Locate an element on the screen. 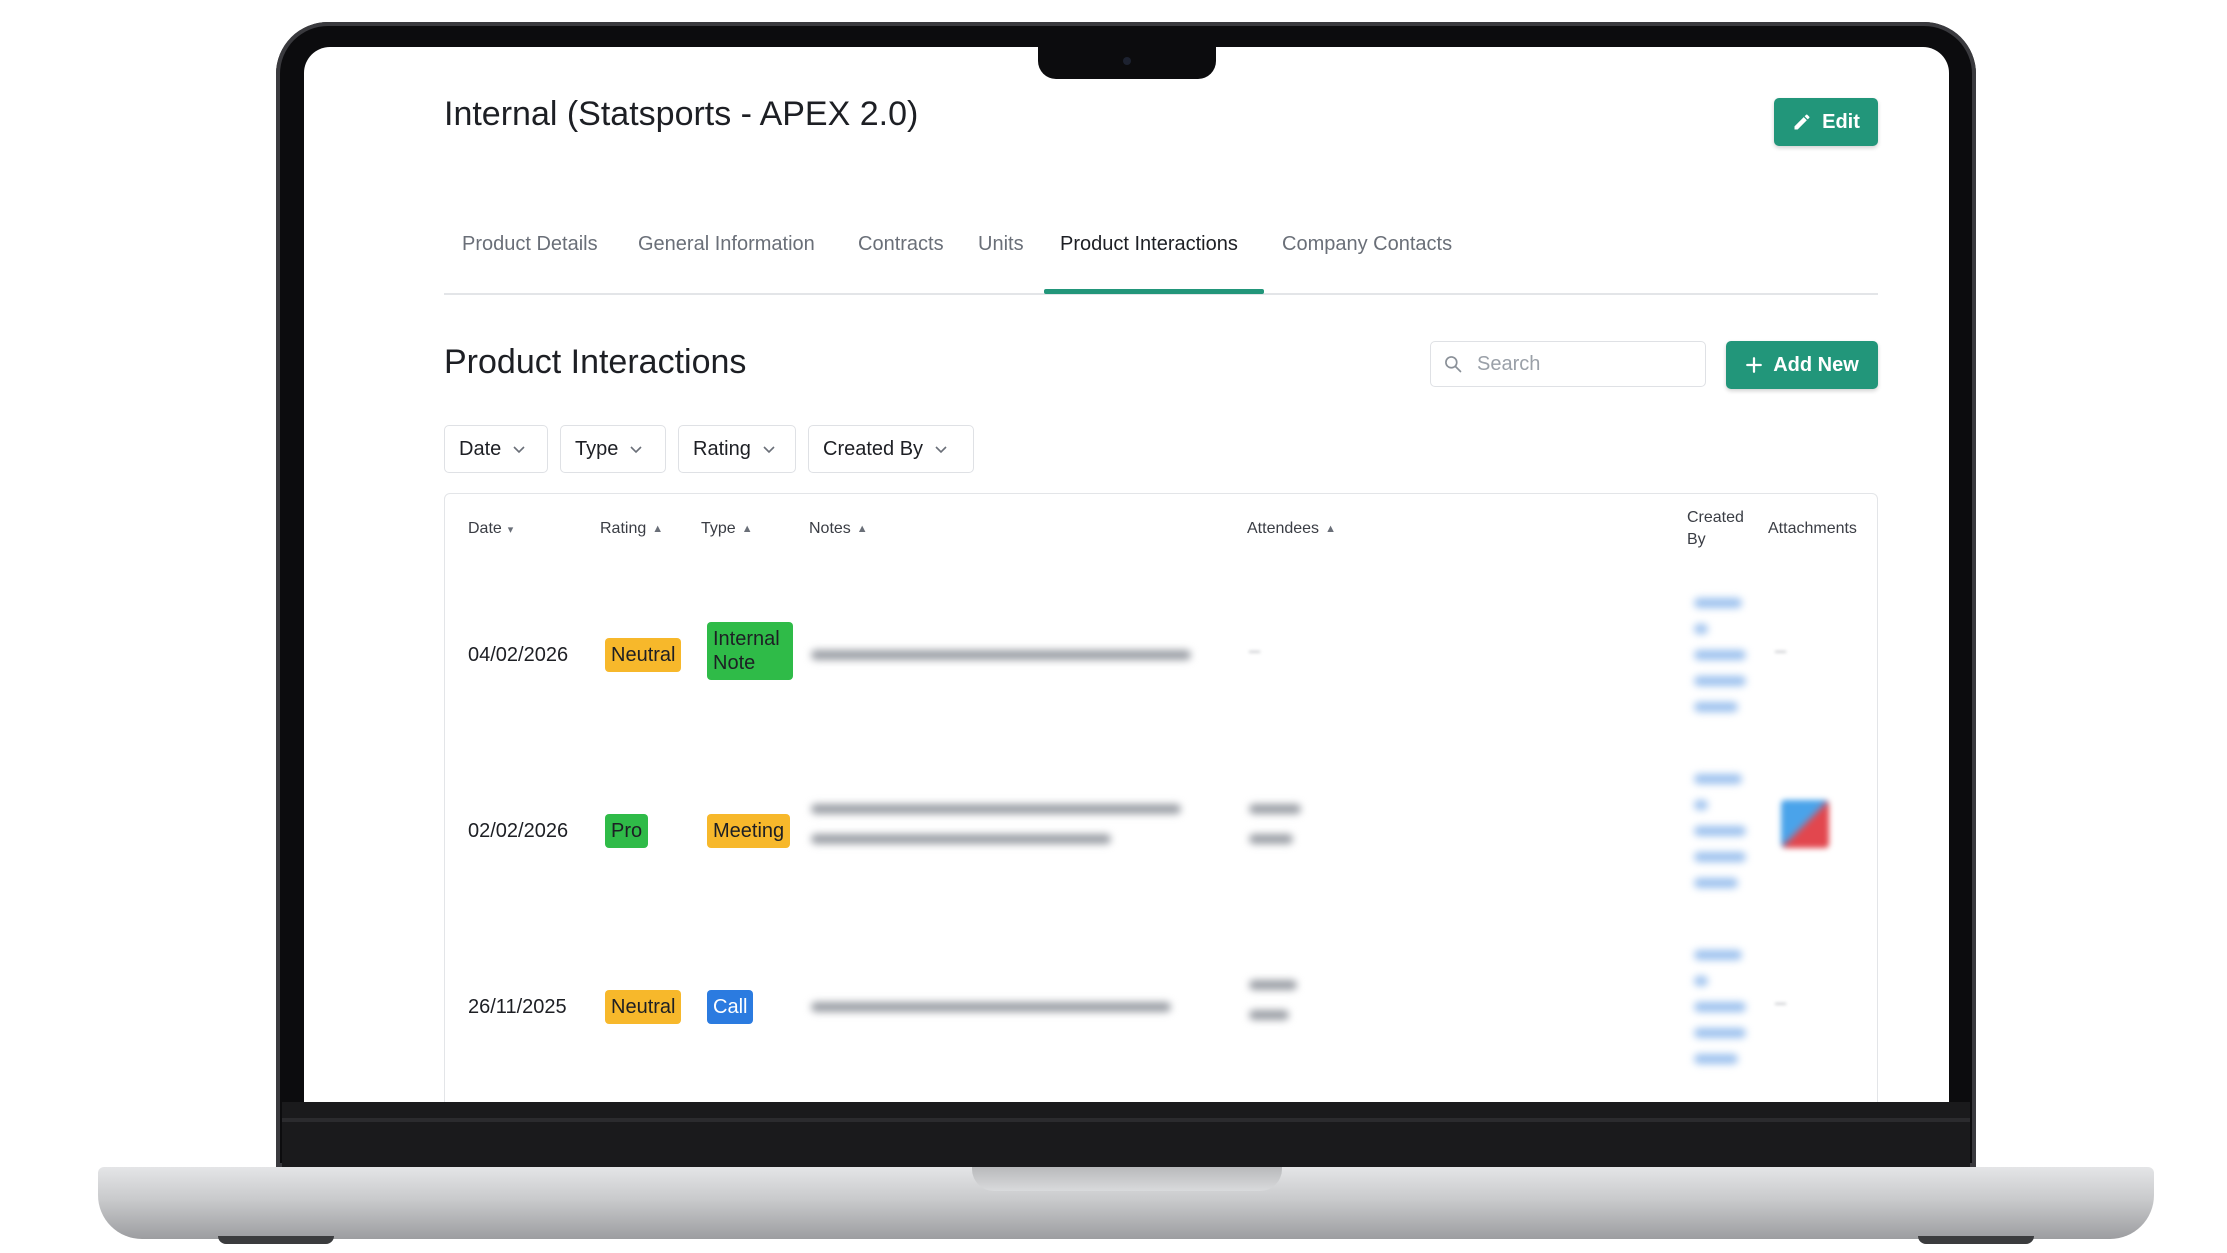 This screenshot has height=1253, width=2227. row-date: 26/11/2025 is located at coordinates (517, 1007).